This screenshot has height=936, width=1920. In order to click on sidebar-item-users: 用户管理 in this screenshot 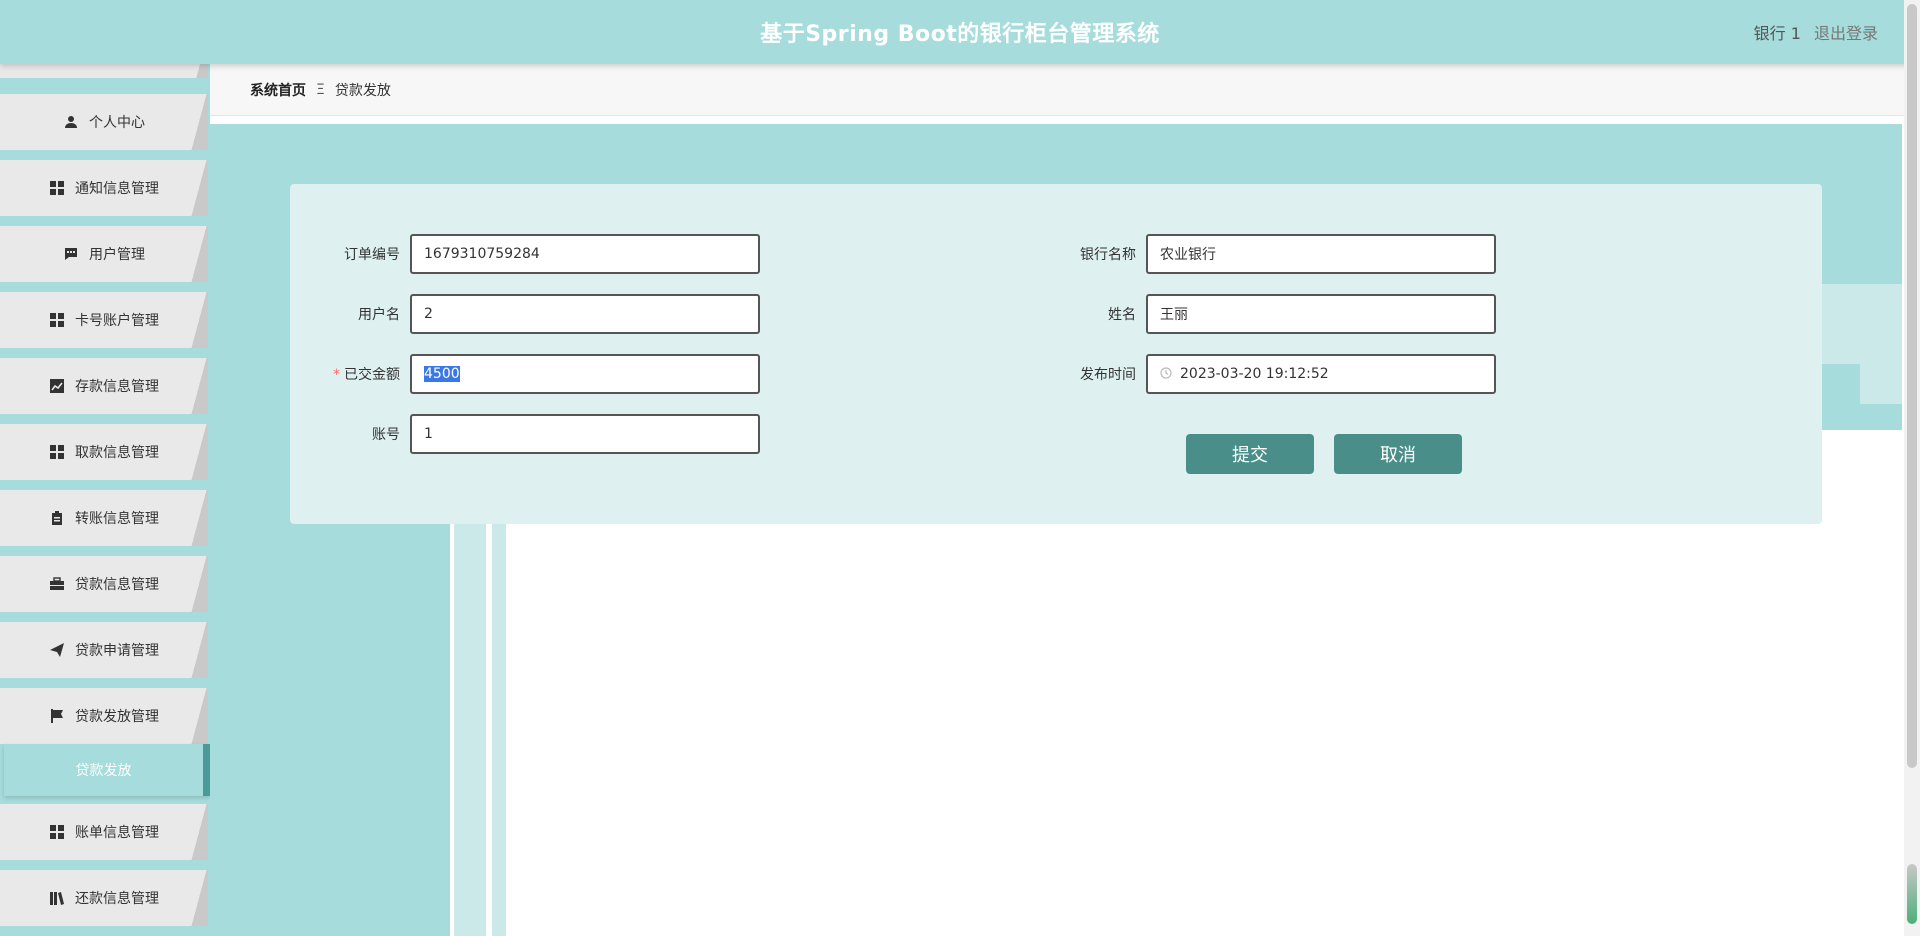, I will do `click(104, 254)`.